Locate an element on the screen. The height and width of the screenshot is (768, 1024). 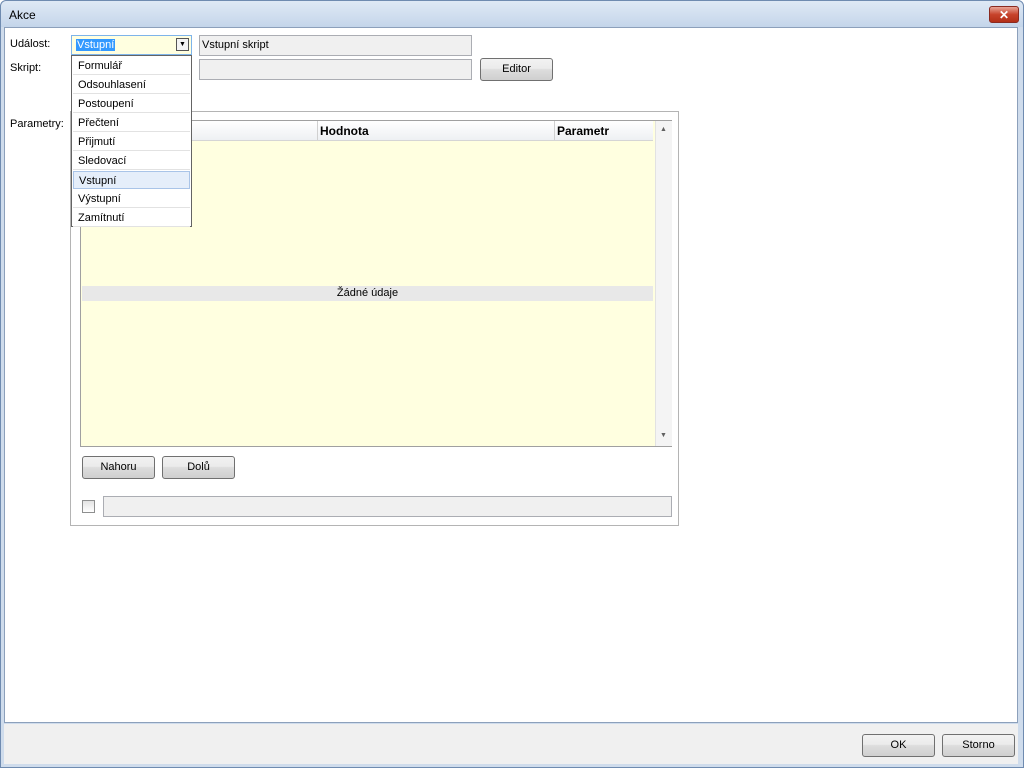
dropdown-item: Výstupní is located at coordinates (131, 199).